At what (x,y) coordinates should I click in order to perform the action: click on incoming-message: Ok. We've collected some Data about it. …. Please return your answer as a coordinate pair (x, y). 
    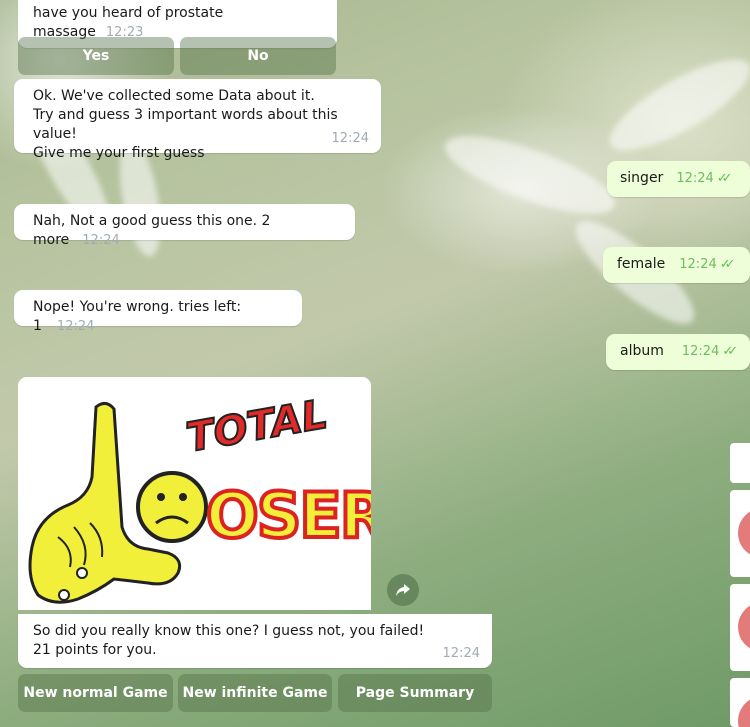
    Looking at the image, I should click on (197, 120).